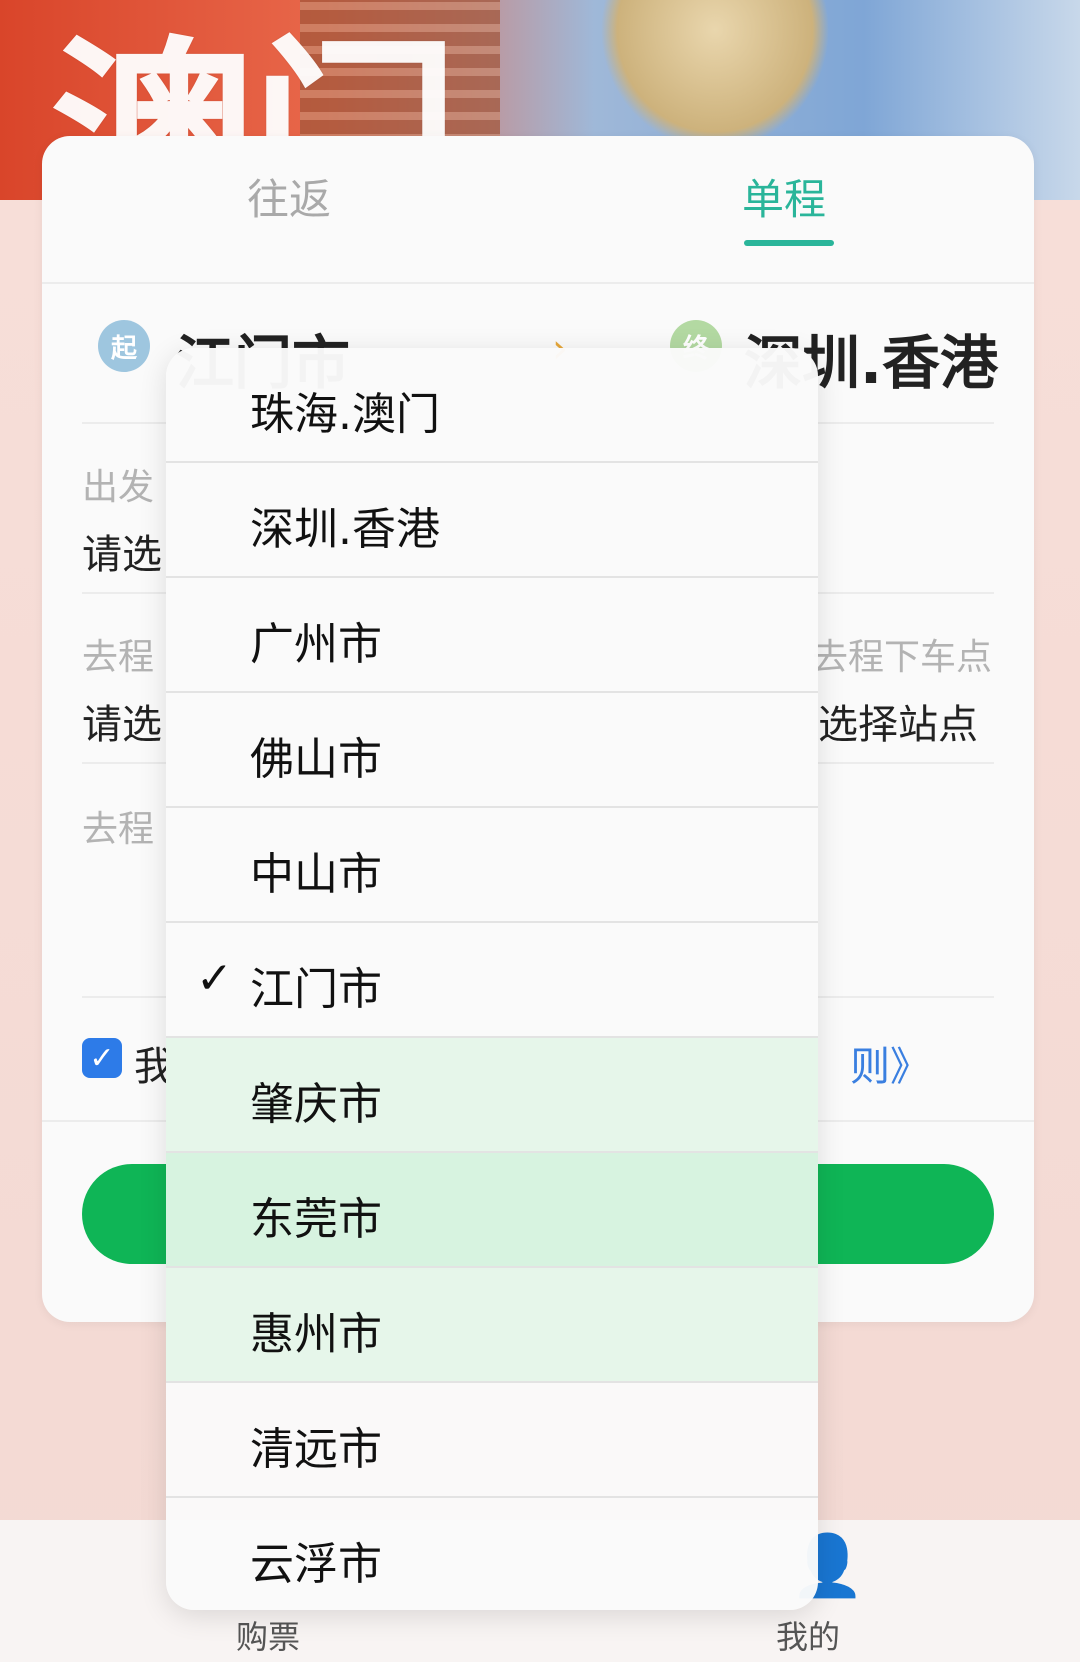  I want to click on city-option-label: 佛山市, so click(316, 759).